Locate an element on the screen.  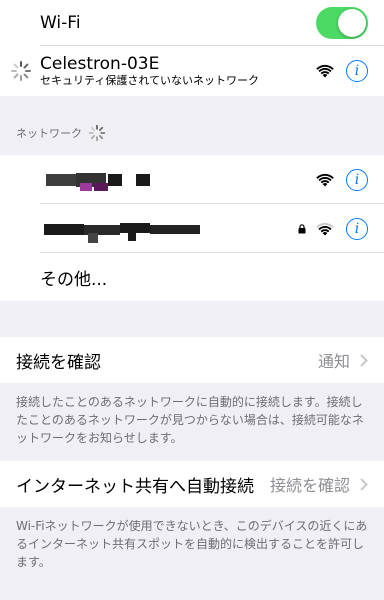
connected-network-subtitle: セキュリティ保護されていないネットワーク is located at coordinates (150, 81).